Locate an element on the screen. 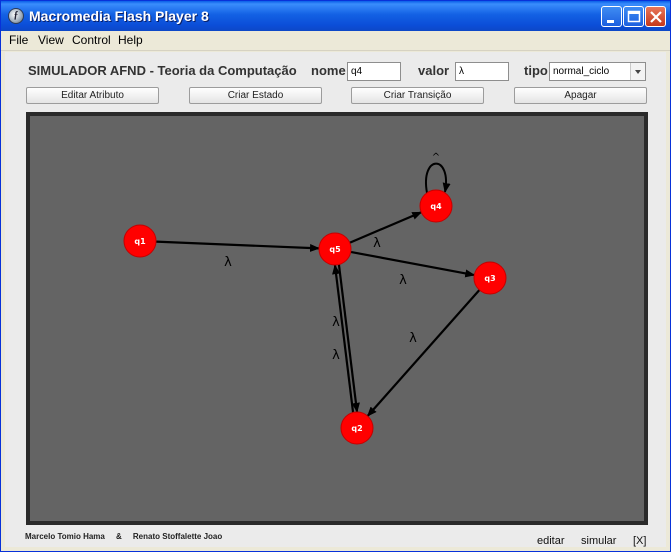 This screenshot has width=671, height=552. transition-q3-q2 is located at coordinates (423, 353).